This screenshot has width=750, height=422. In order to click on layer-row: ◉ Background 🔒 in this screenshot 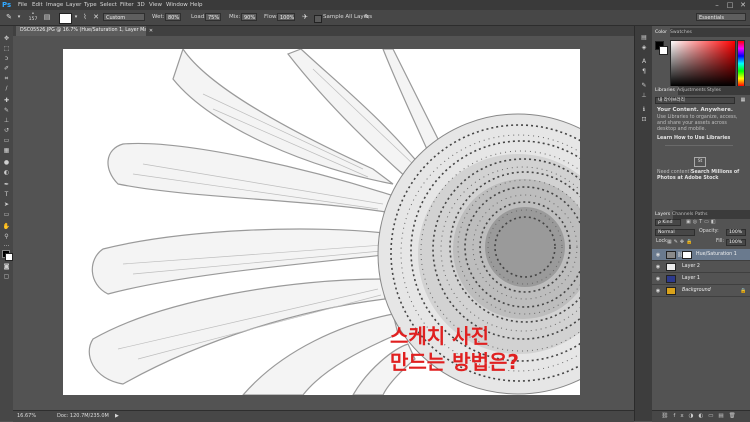, I will do `click(701, 291)`.